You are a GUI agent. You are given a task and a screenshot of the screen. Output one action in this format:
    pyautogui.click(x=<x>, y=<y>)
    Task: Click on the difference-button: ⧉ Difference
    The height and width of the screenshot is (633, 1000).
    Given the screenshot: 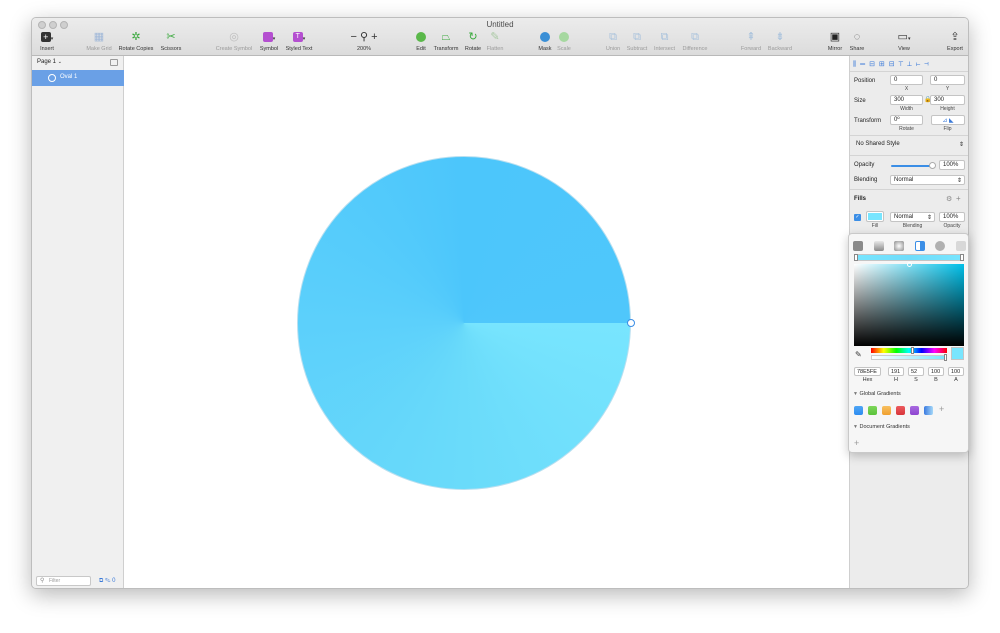 What is the action you would take?
    pyautogui.click(x=695, y=43)
    